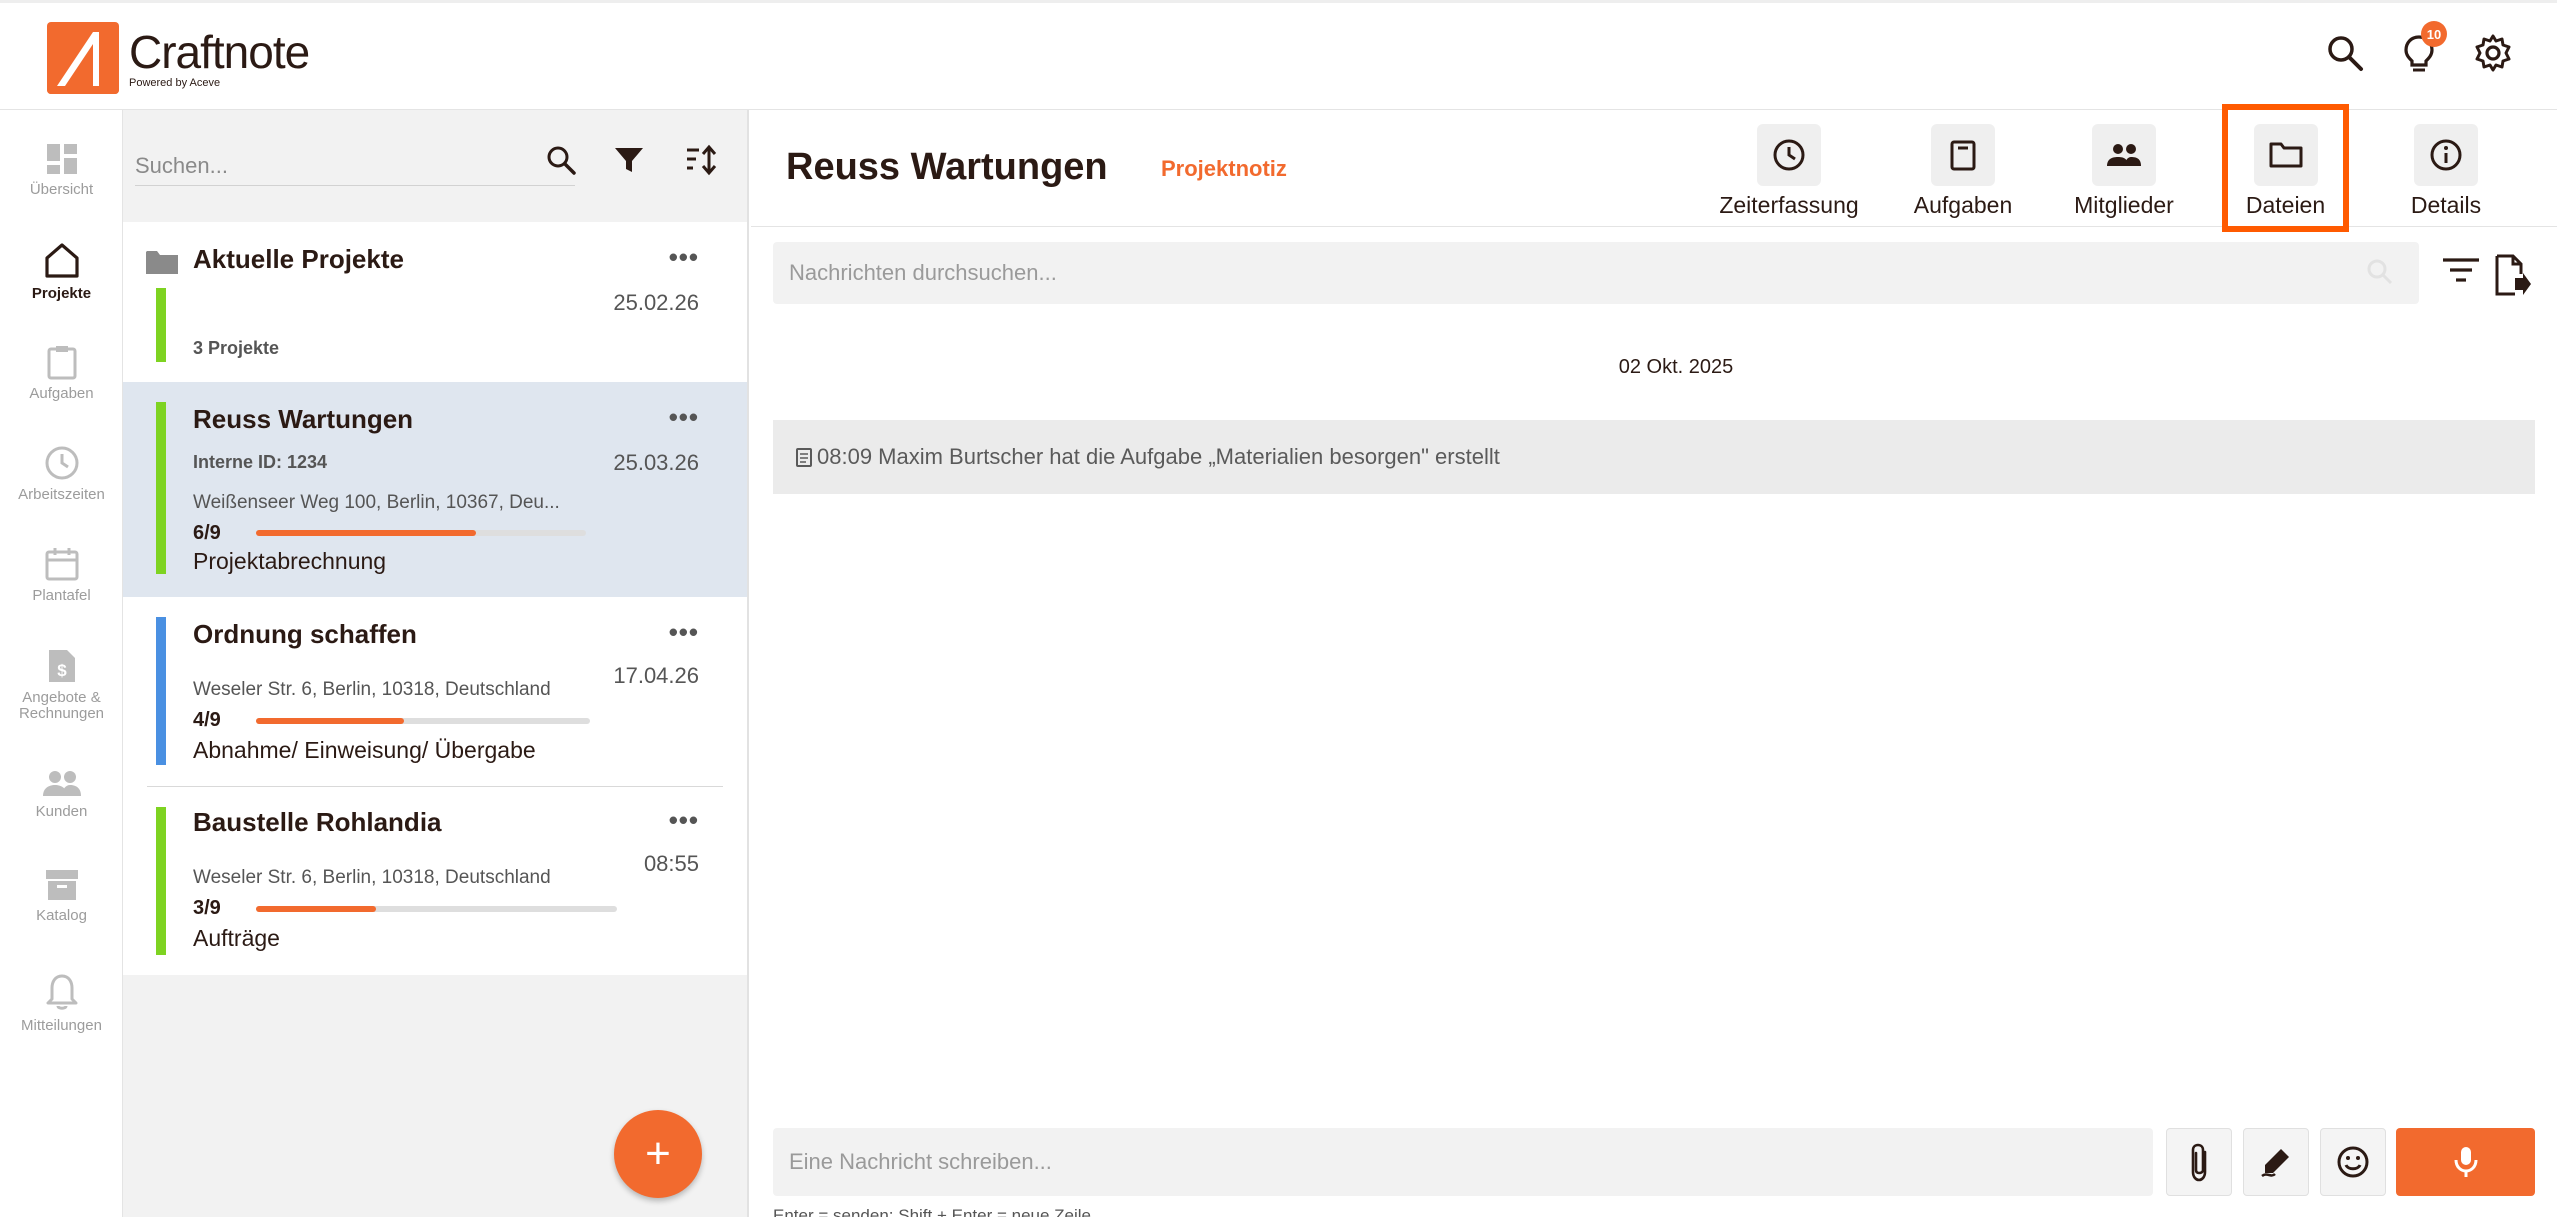 The image size is (2557, 1217). Describe the element at coordinates (1963, 172) in the screenshot. I see `tab-aufgaben: Aufgaben` at that location.